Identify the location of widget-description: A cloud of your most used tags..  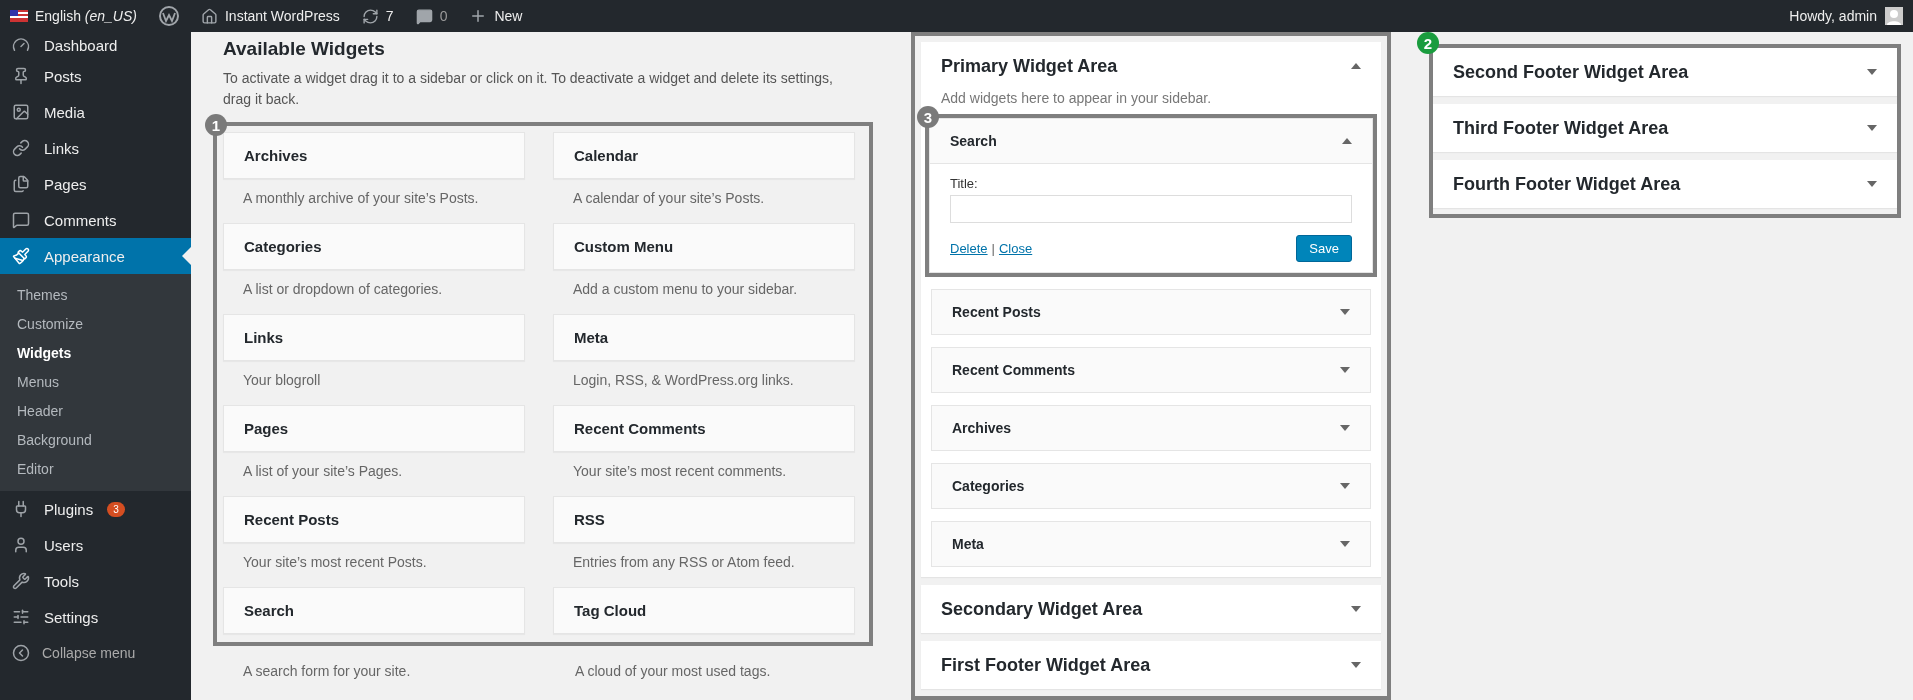
(673, 671).